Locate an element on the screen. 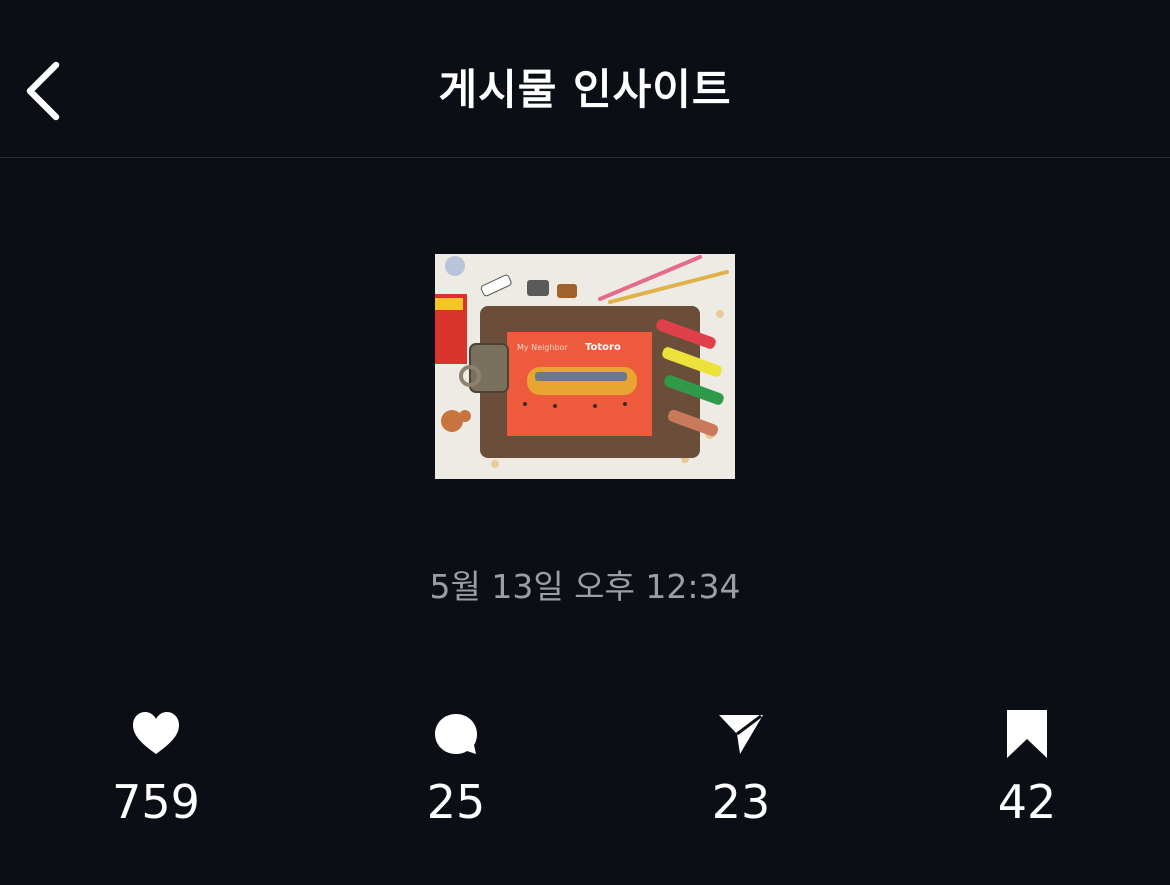  comment-bubble-icon is located at coordinates (456, 734).